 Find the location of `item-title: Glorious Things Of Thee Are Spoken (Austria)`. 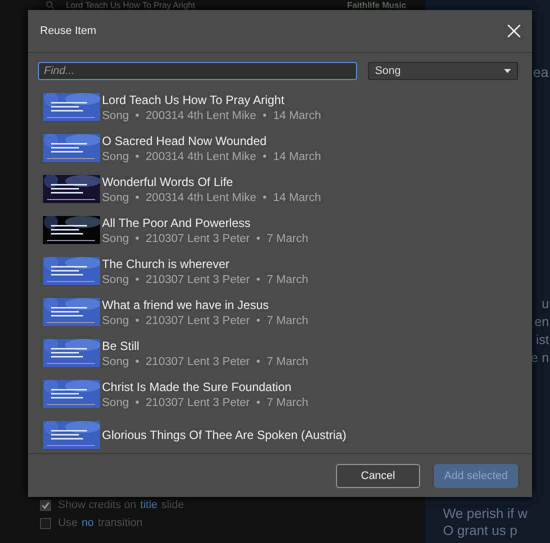

item-title: Glorious Things Of Thee Are Spoken (Austria) is located at coordinates (224, 435).